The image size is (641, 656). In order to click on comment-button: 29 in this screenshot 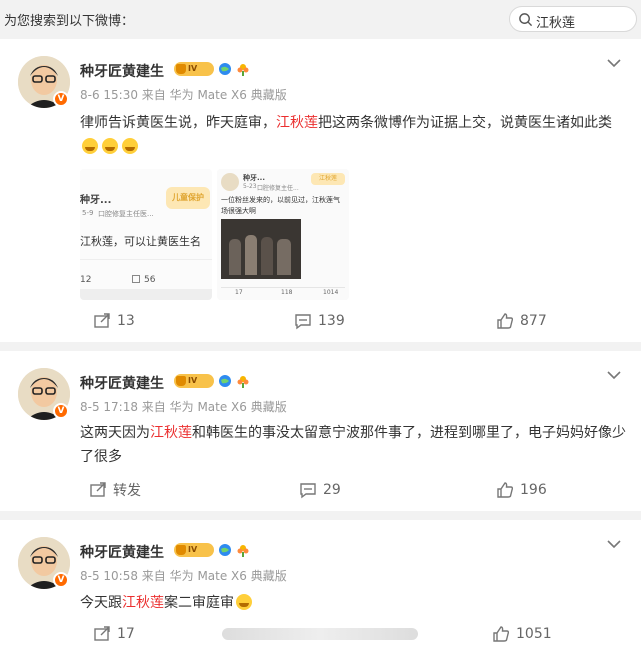, I will do `click(320, 490)`.